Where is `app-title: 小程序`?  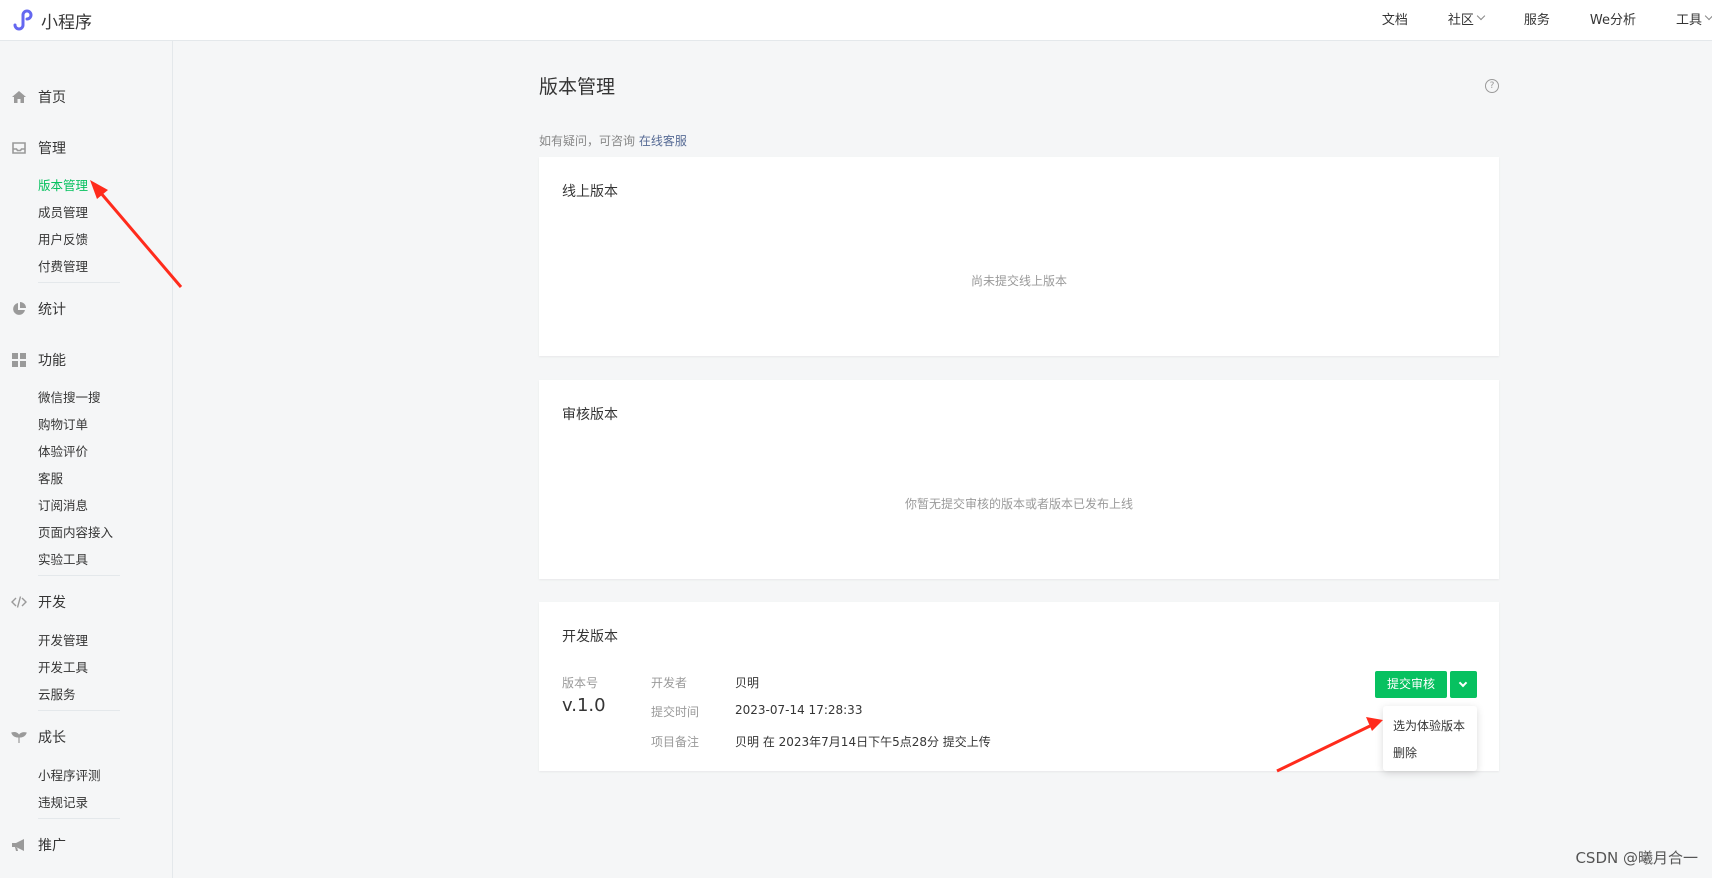
app-title: 小程序 is located at coordinates (66, 22).